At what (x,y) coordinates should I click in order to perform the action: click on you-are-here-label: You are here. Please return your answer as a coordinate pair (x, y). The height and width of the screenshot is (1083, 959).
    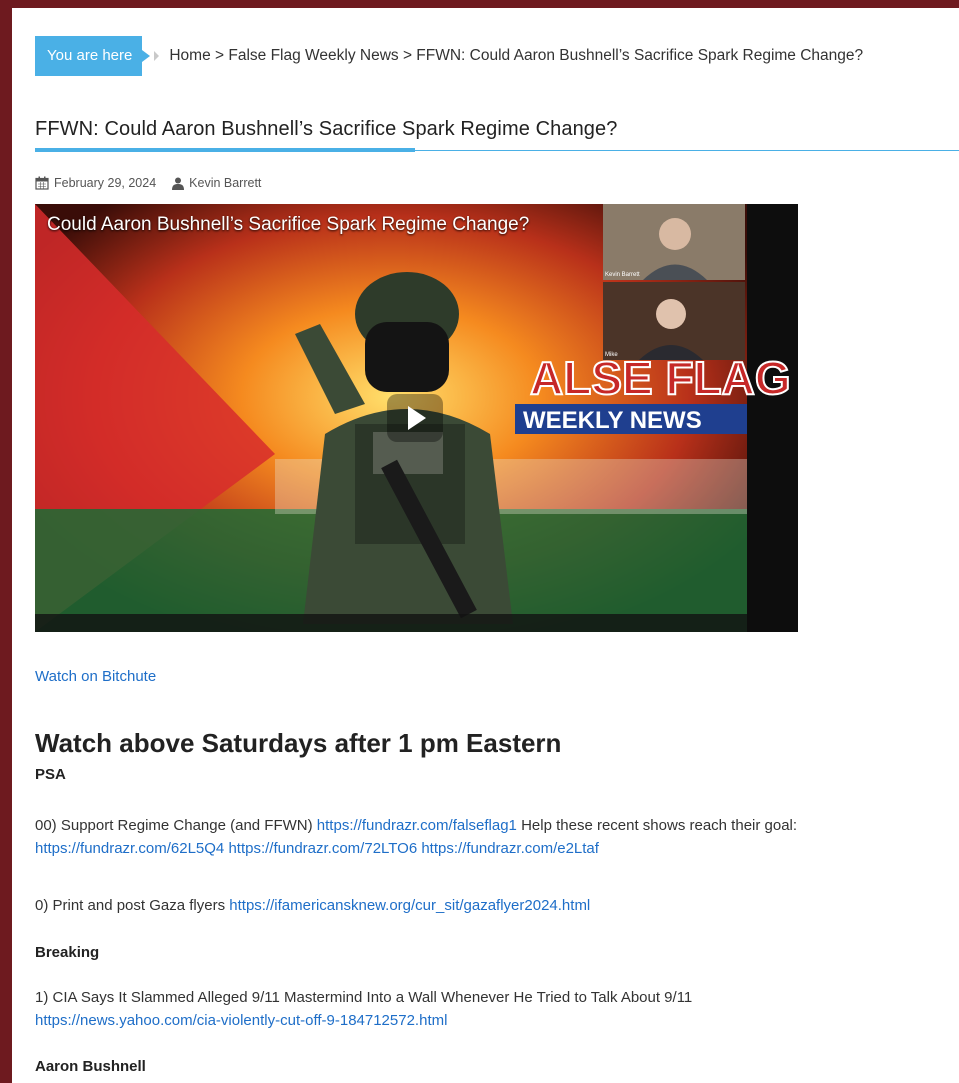
    Looking at the image, I should click on (93, 56).